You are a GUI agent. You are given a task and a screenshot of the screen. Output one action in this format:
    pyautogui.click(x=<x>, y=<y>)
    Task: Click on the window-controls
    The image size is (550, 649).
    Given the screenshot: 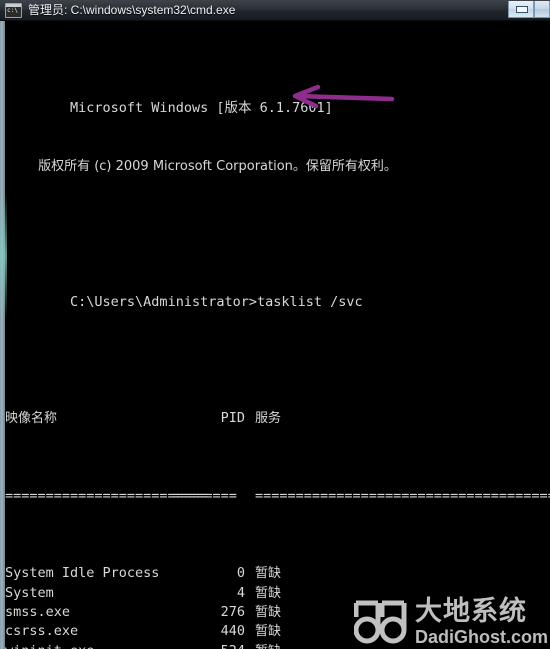 What is the action you would take?
    pyautogui.click(x=529, y=10)
    